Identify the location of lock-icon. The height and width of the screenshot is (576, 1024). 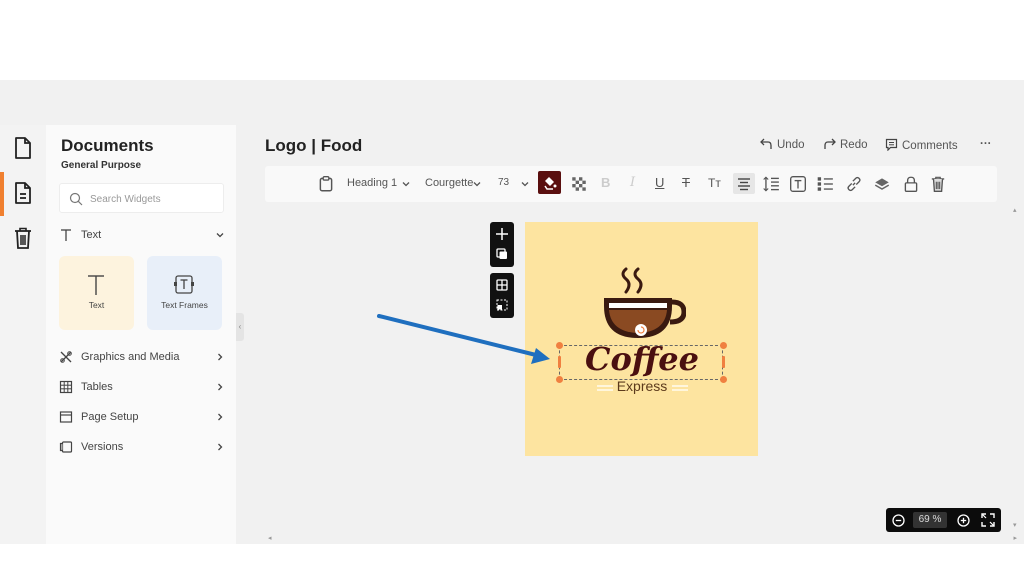
(911, 184).